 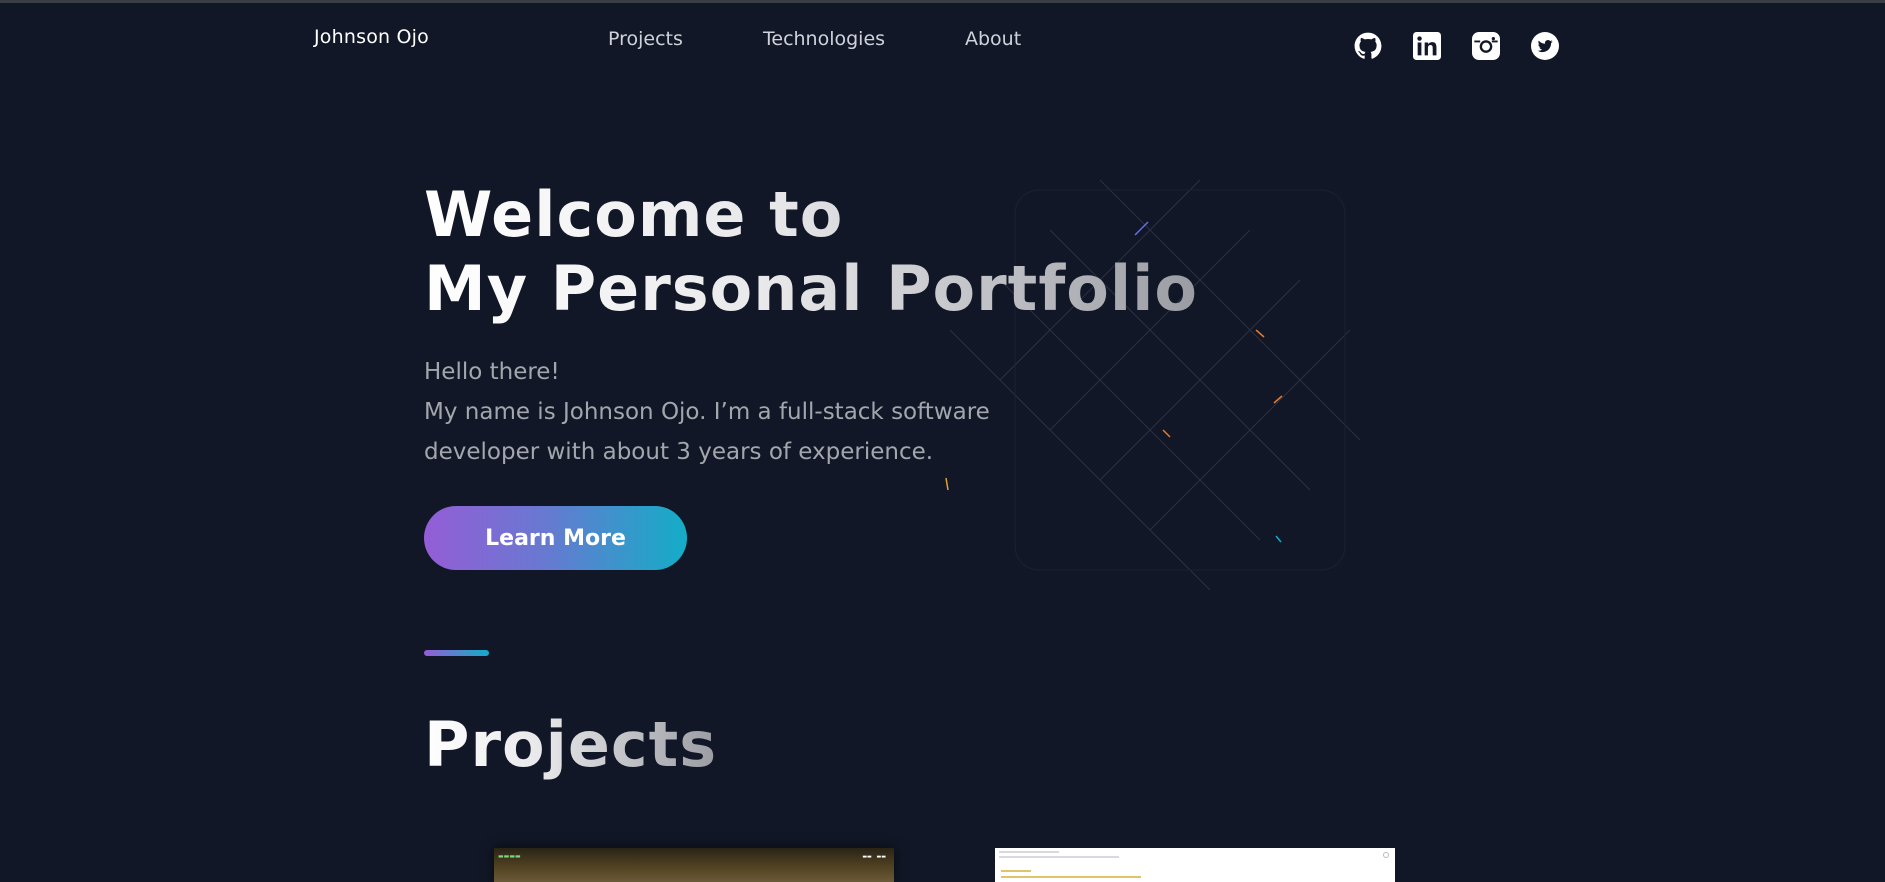 I want to click on project-card-image-1: ▬▬▬▬ ▬▬ ▬▬, so click(x=694, y=865).